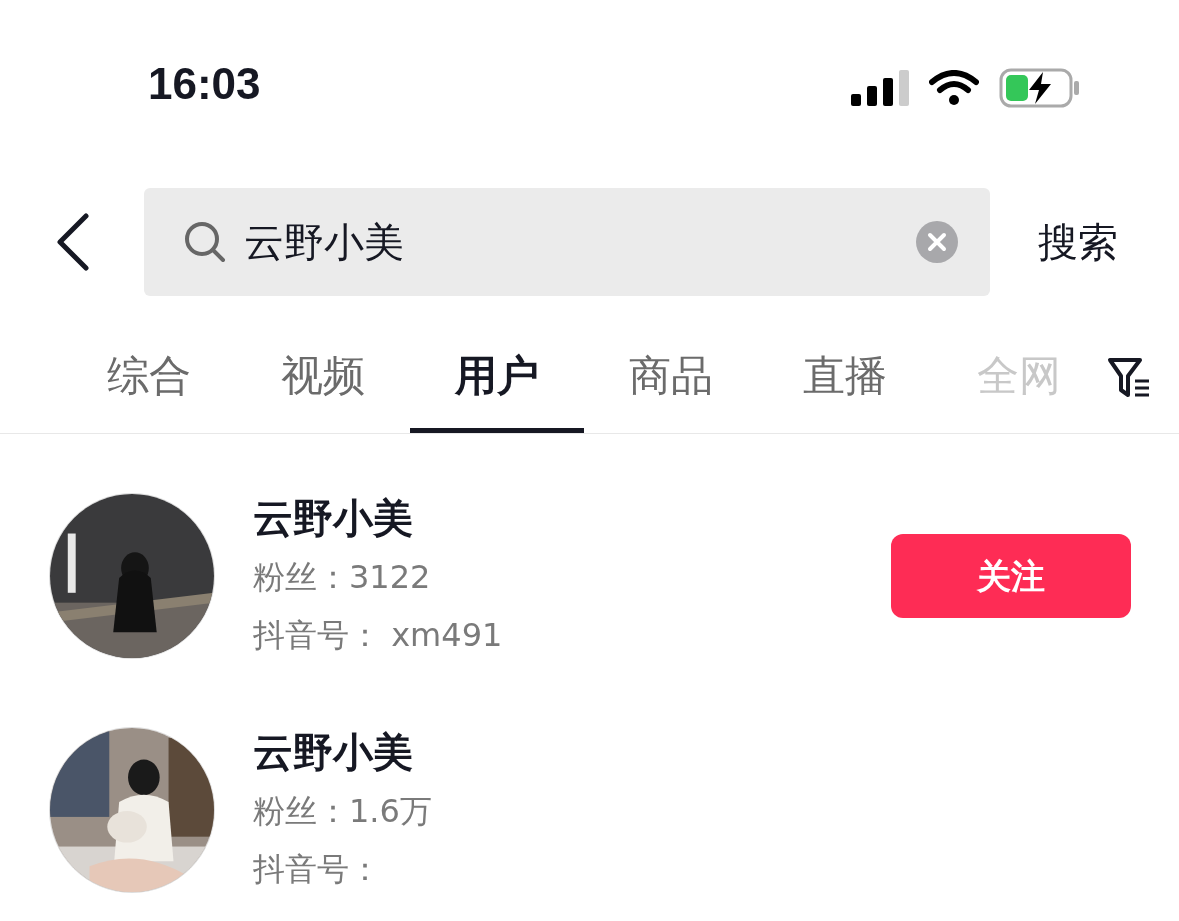 The height and width of the screenshot is (921, 1179). I want to click on back-icon, so click(72, 242).